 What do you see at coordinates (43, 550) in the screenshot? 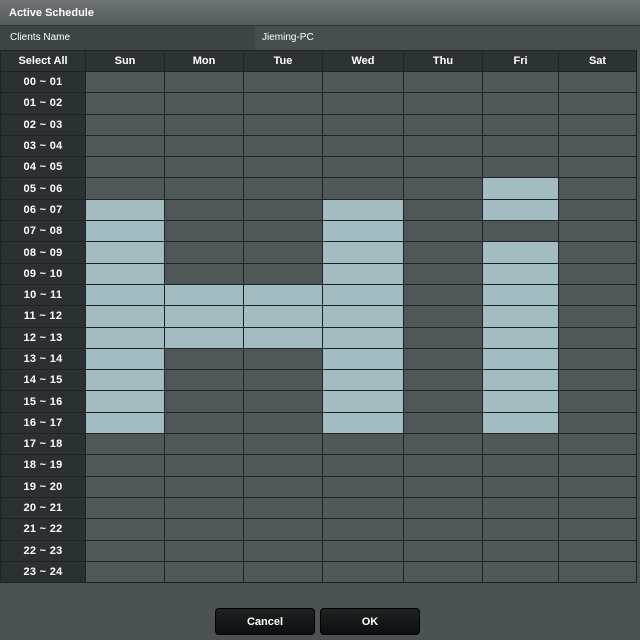
I see `time-slot-selector: 22 ~ 23` at bounding box center [43, 550].